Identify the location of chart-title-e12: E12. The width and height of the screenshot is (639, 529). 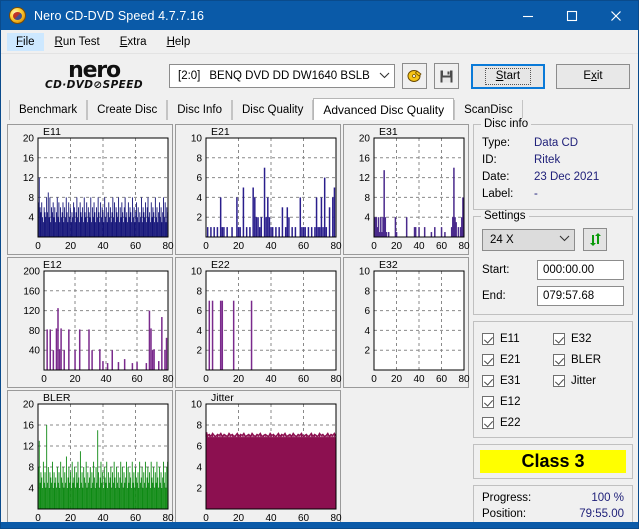
(52, 265).